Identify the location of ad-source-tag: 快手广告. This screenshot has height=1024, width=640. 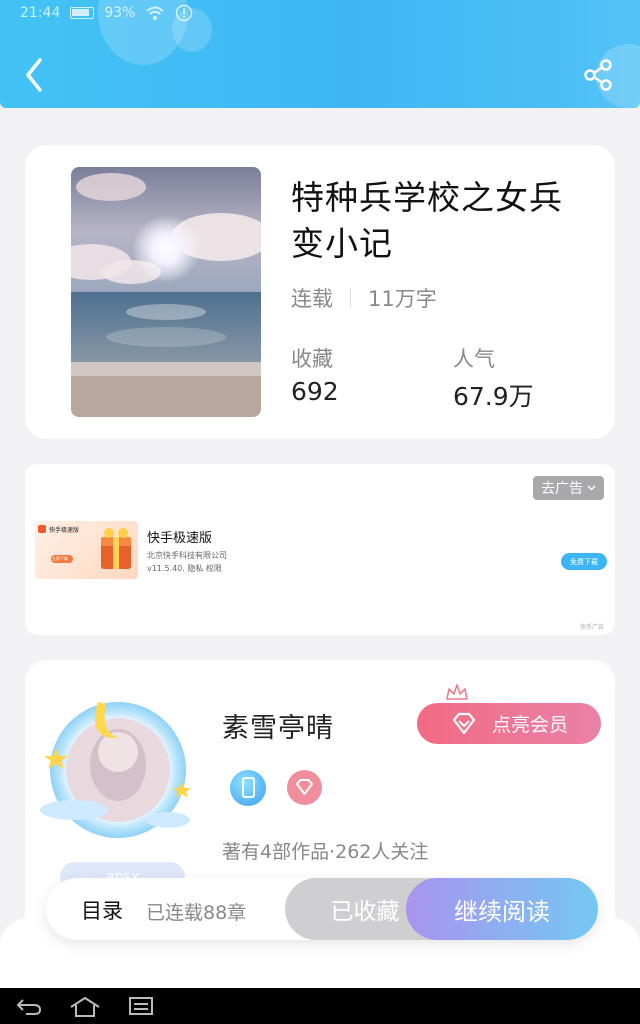
(592, 627).